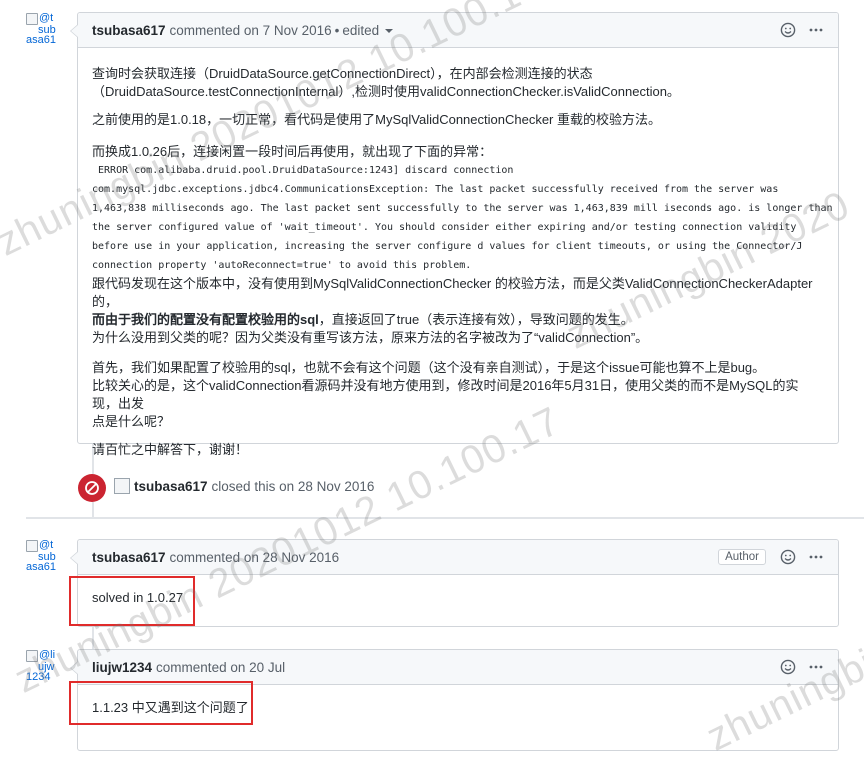 The width and height of the screenshot is (864, 760). Describe the element at coordinates (361, 30) in the screenshot. I see `edited-label: edited` at that location.